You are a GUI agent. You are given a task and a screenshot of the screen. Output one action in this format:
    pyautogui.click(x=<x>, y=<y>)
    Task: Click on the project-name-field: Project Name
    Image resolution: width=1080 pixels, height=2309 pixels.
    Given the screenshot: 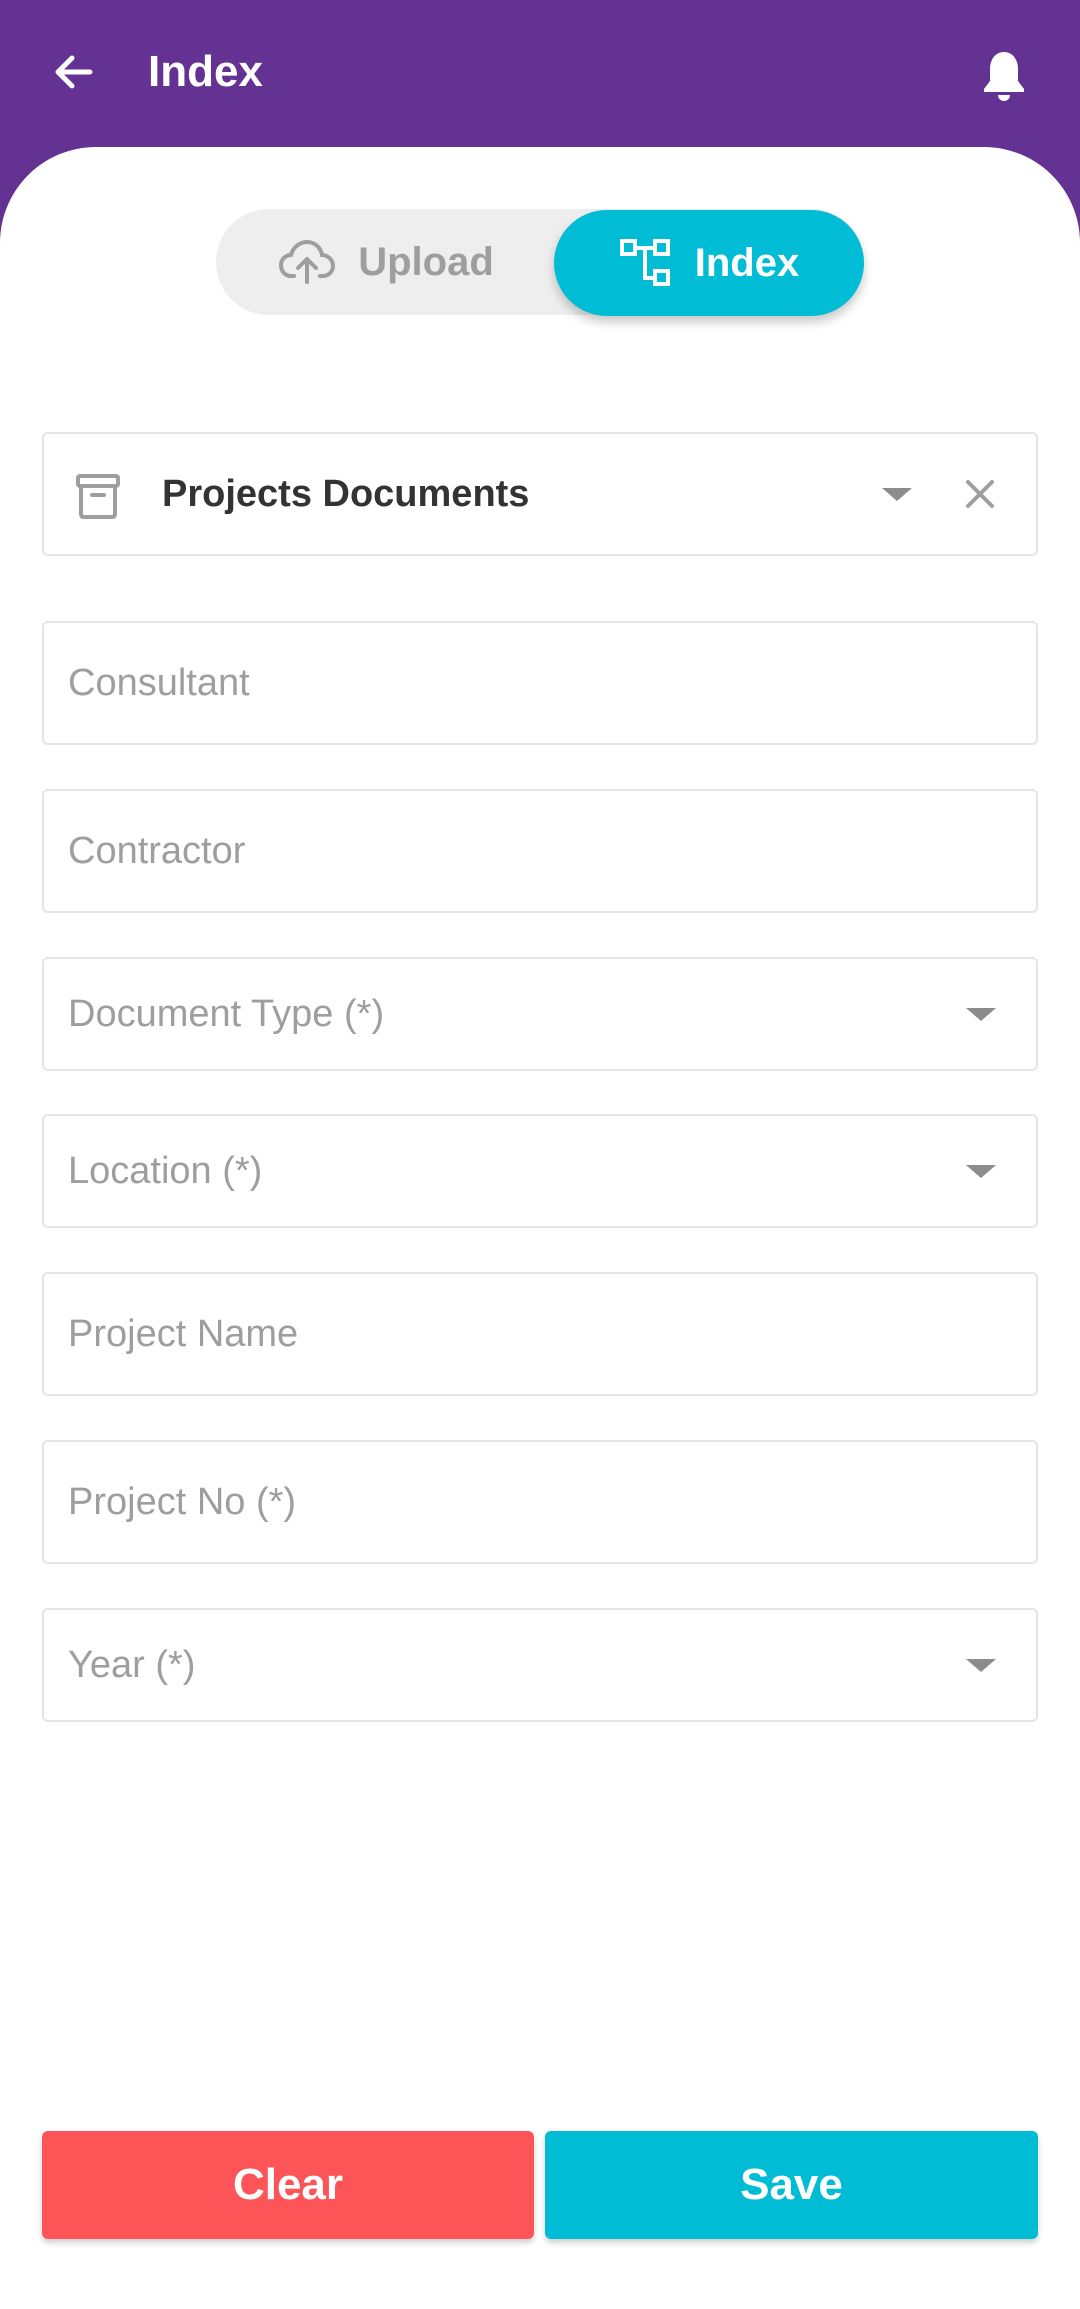 What is the action you would take?
    pyautogui.click(x=540, y=1334)
    